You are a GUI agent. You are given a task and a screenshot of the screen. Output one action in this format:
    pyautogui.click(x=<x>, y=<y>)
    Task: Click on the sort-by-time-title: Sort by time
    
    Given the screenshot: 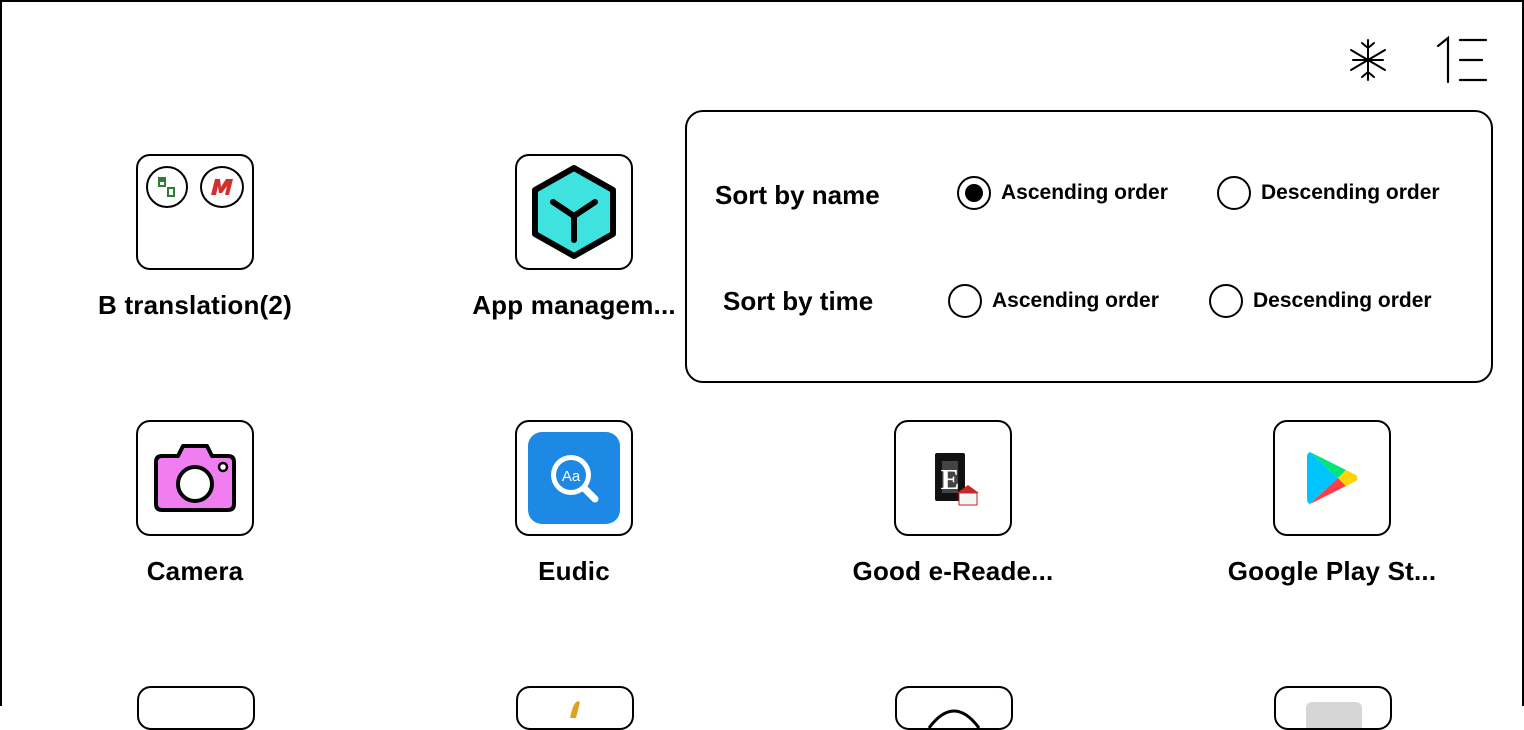 What is the action you would take?
    pyautogui.click(x=798, y=301)
    